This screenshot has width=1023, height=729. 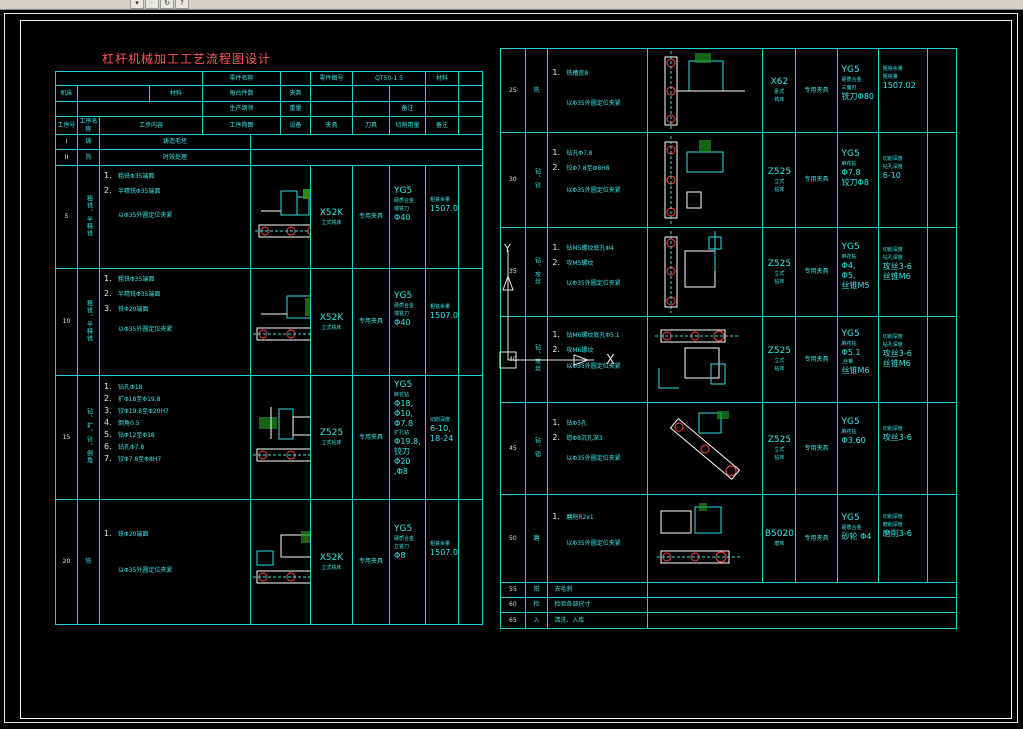 What do you see at coordinates (513, 90) in the screenshot?
I see `op-number: 25` at bounding box center [513, 90].